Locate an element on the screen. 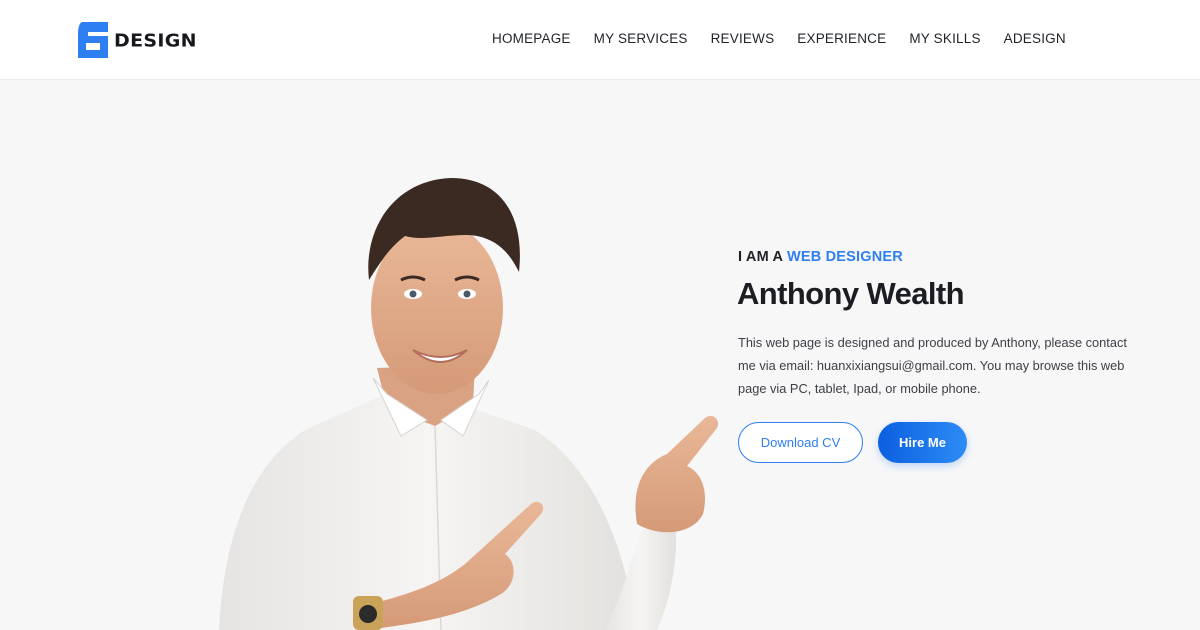  nav-item-reviews: REVIEWS is located at coordinates (743, 38).